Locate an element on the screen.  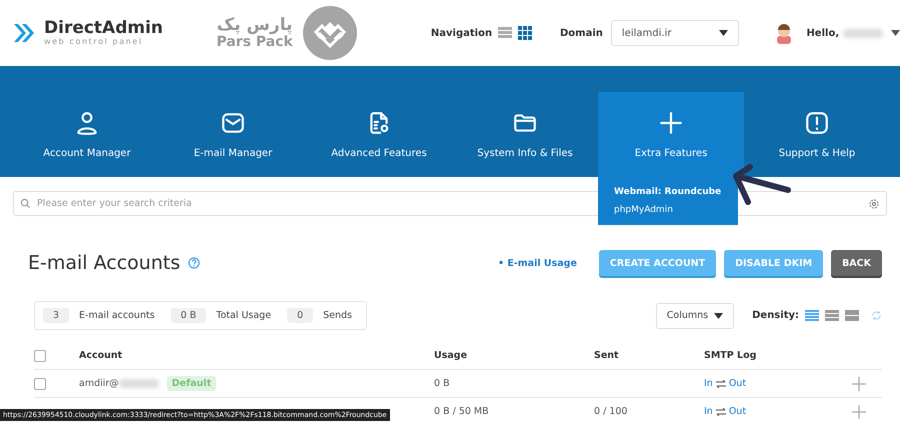
plus-icon is located at coordinates (671, 123).